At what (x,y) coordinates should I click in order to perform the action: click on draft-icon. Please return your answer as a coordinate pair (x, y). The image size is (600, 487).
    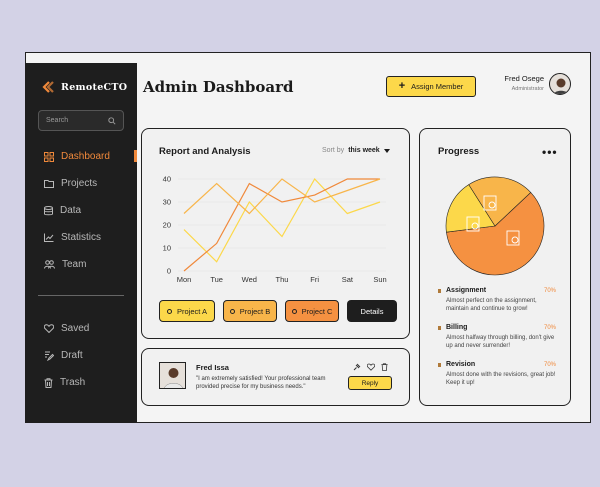
    Looking at the image, I should click on (49, 356).